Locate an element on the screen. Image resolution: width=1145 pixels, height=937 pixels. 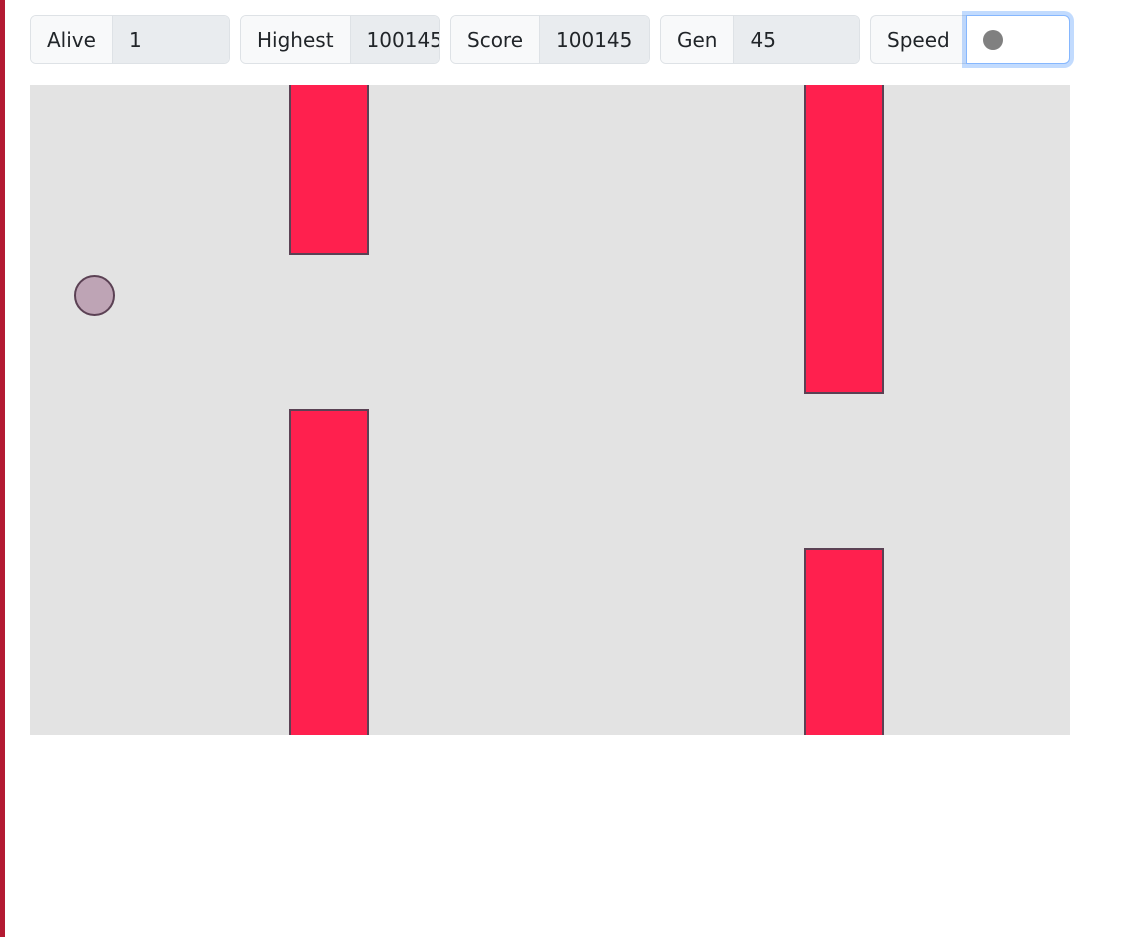
highest-value: 100145 is located at coordinates (394, 39).